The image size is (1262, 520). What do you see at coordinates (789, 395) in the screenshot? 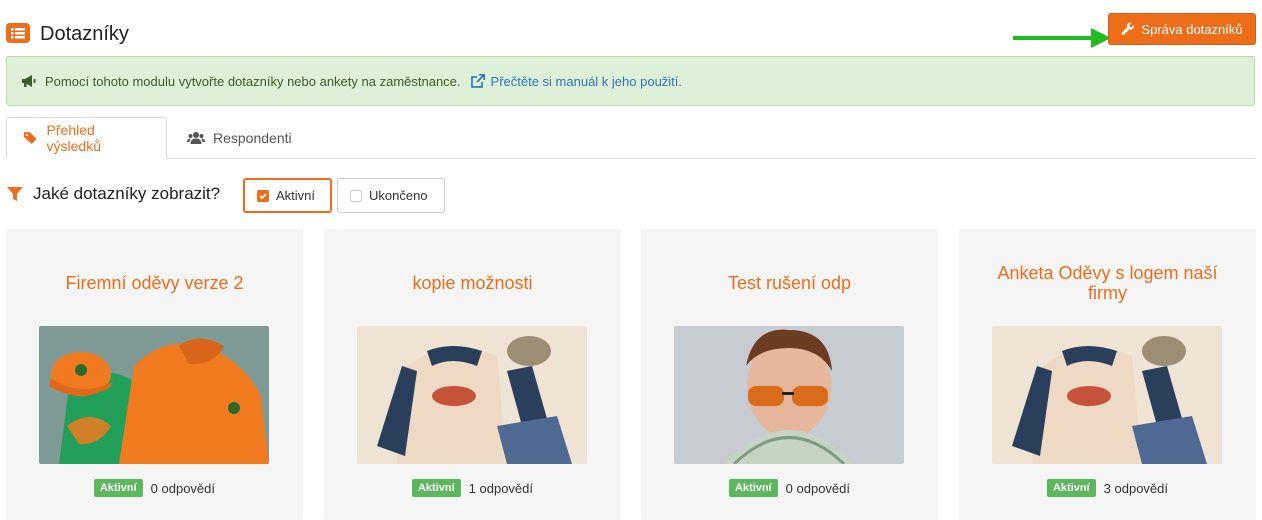
I see `man-sunglasses-money-photo` at bounding box center [789, 395].